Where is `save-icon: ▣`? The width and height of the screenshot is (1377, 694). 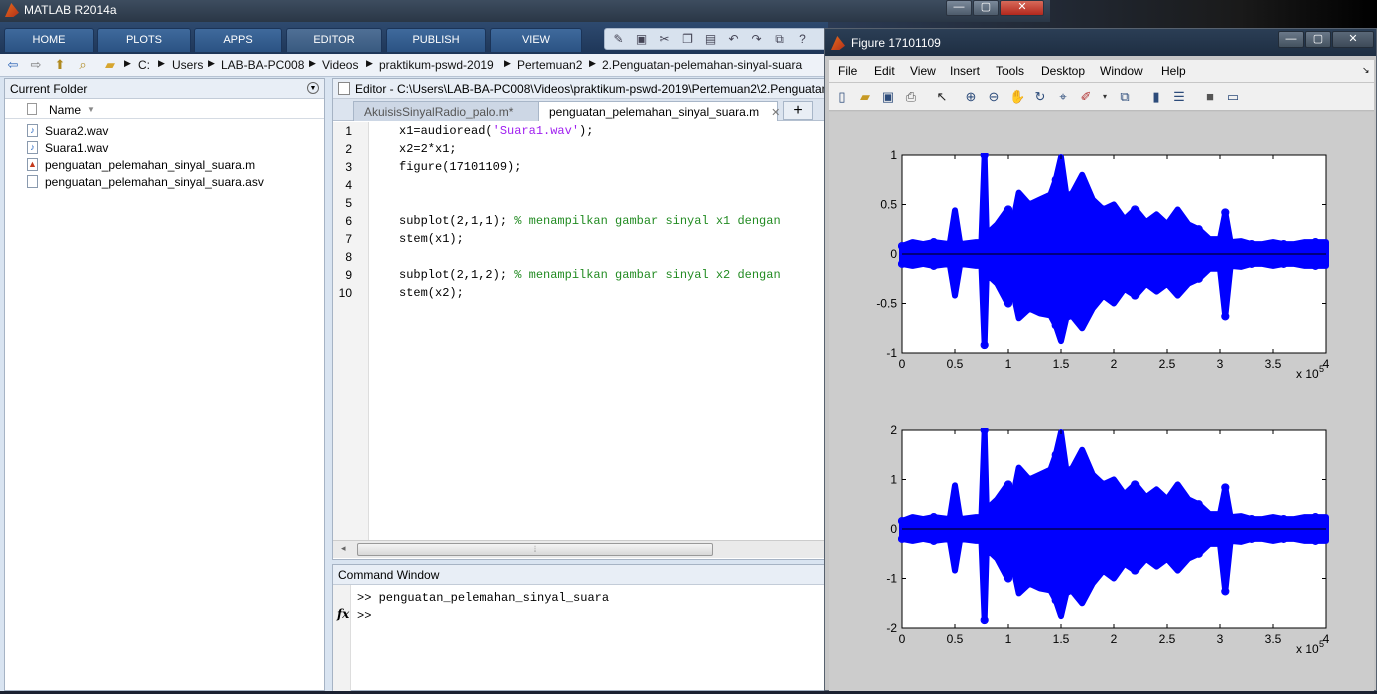 save-icon: ▣ is located at coordinates (641, 39).